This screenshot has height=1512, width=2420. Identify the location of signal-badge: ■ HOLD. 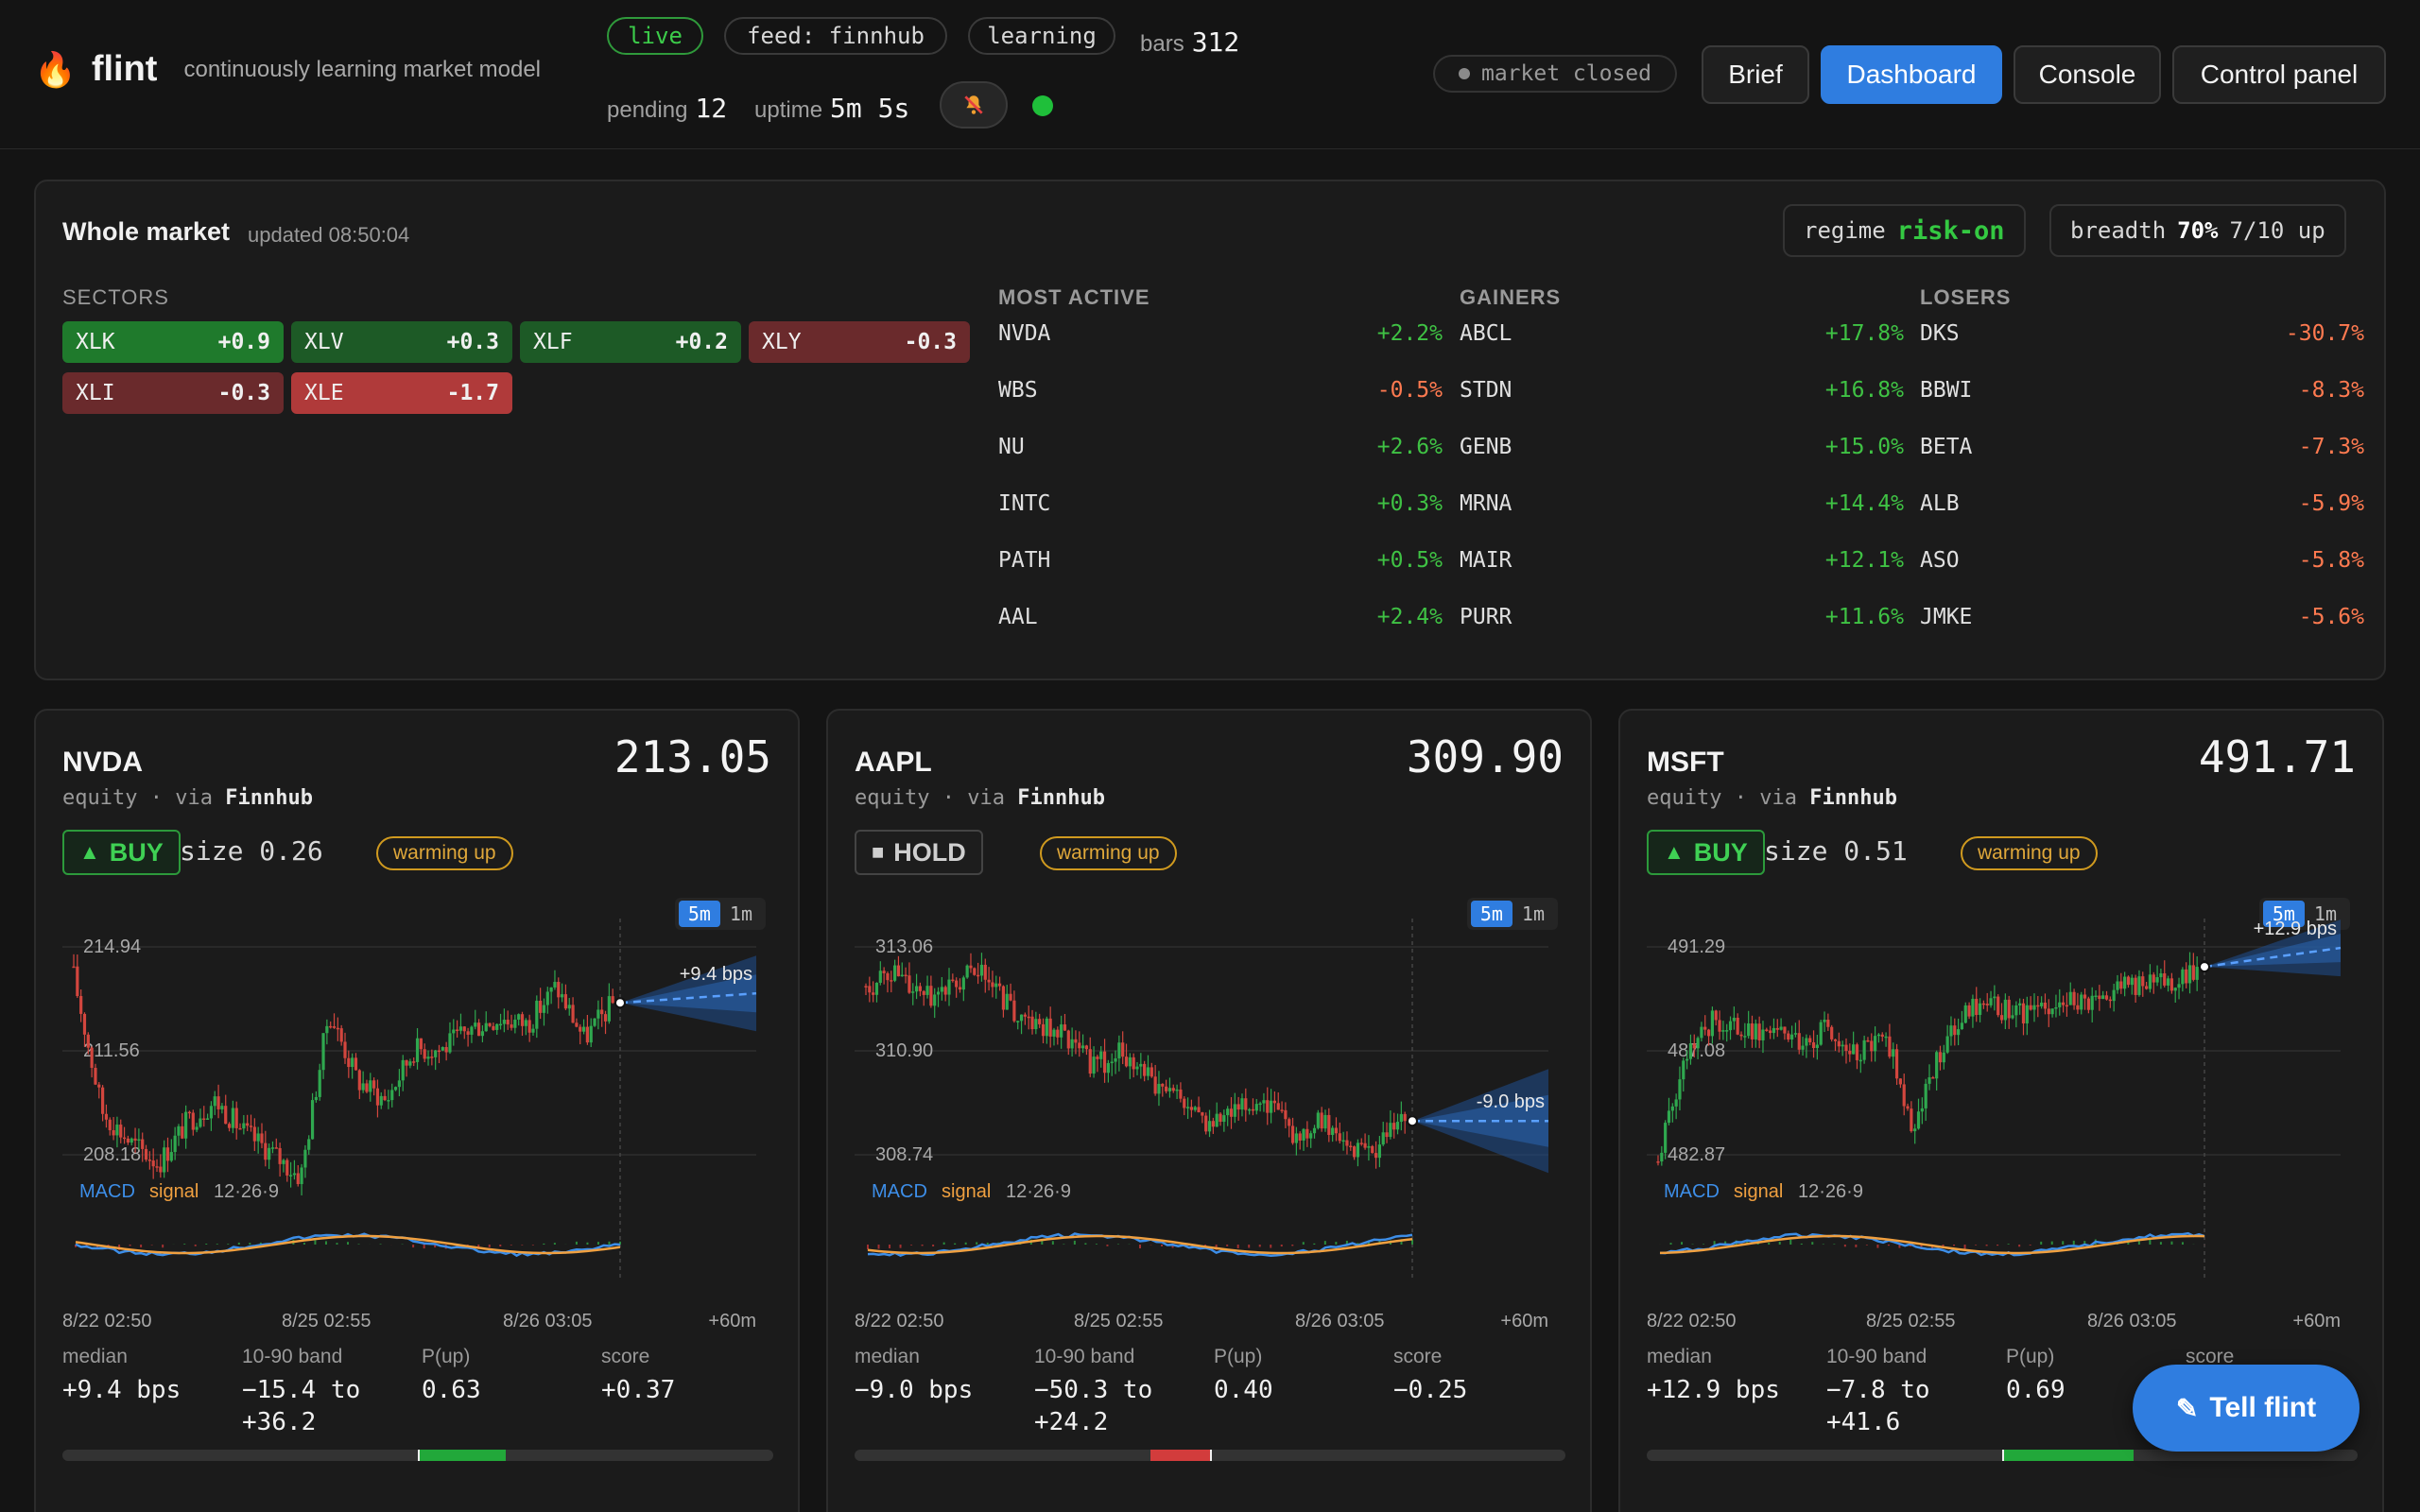
(919, 852).